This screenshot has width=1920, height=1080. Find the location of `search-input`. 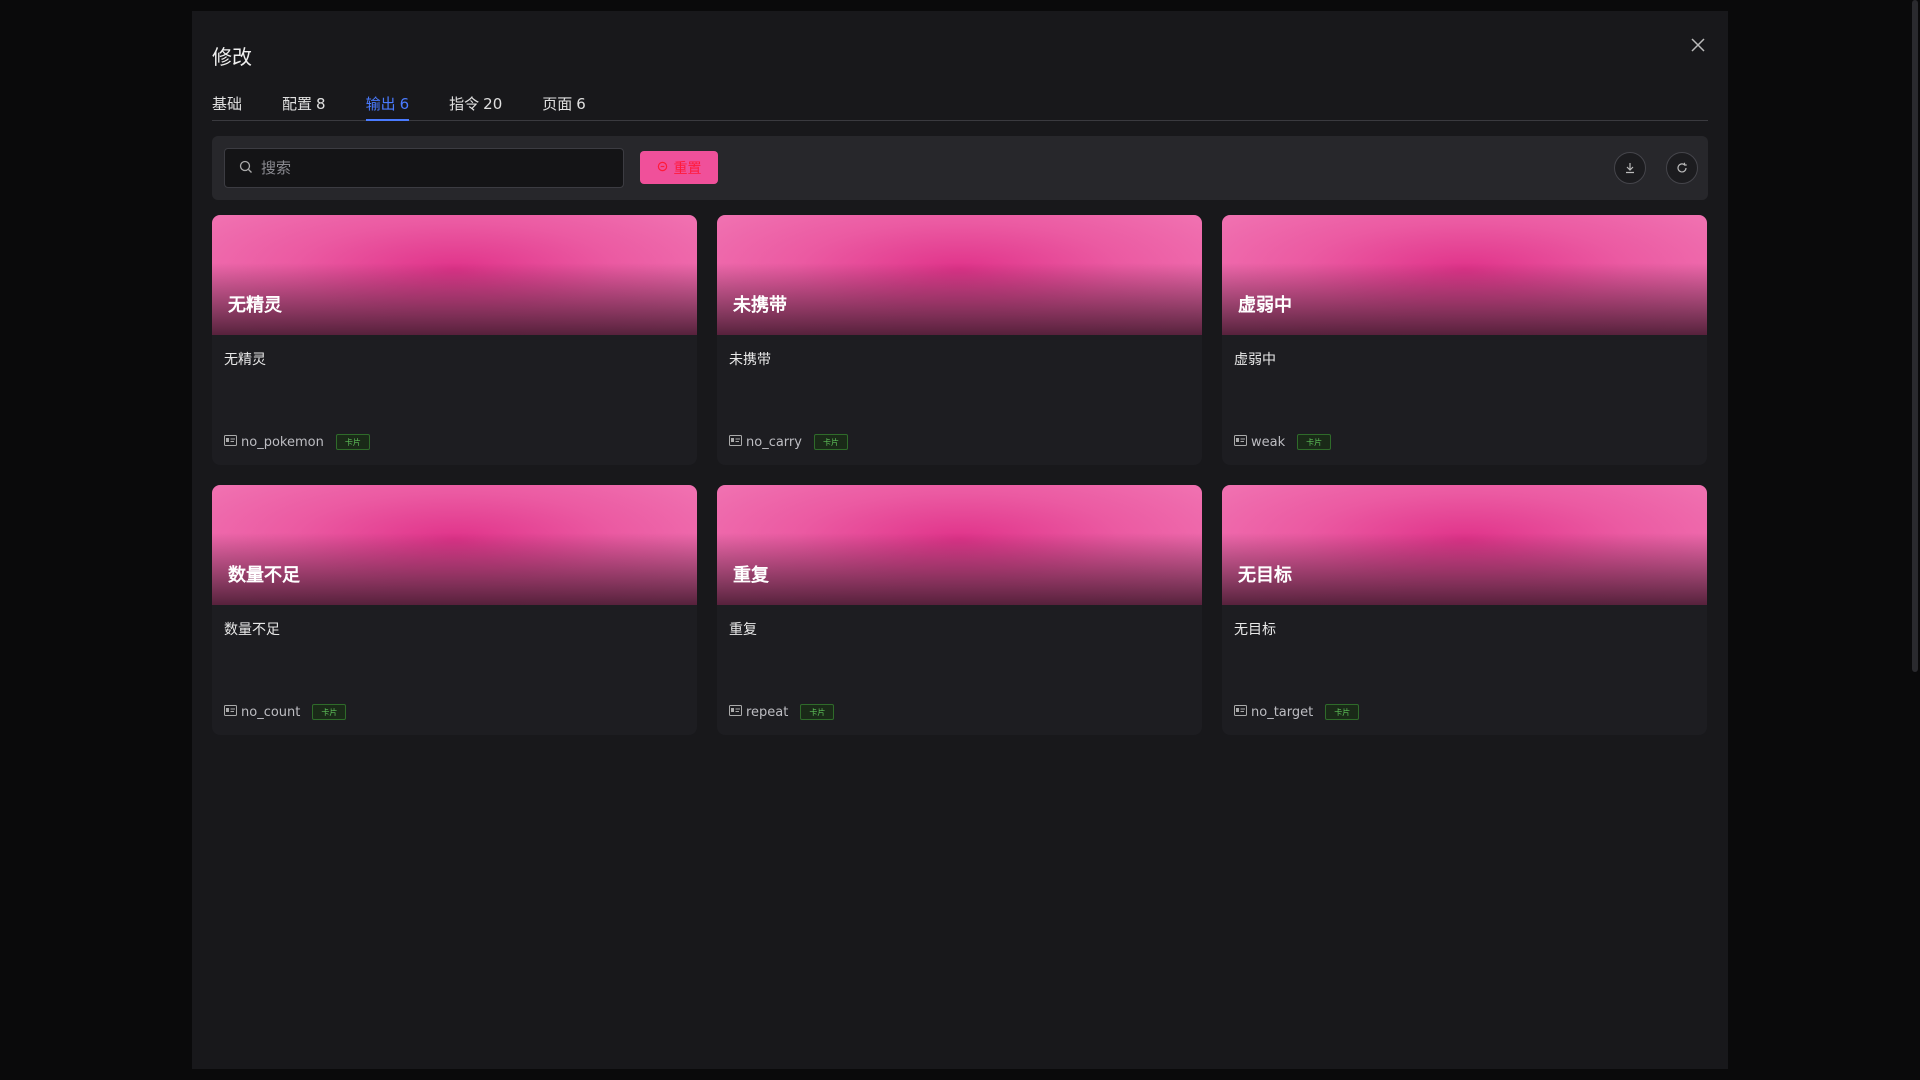

search-input is located at coordinates (431, 168).